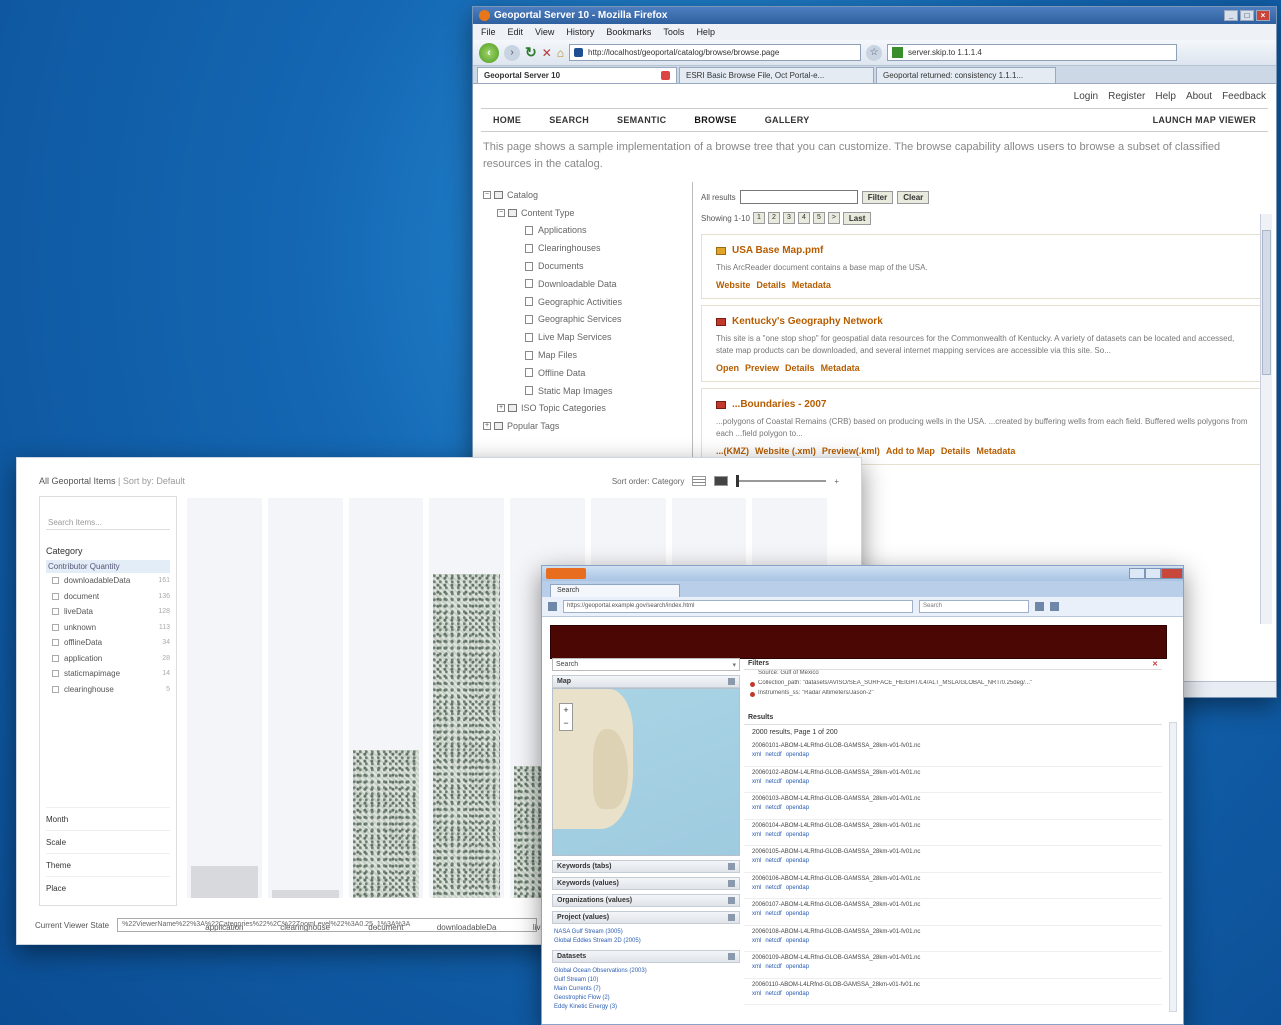  Describe the element at coordinates (507, 120) in the screenshot. I see `nav-home: HOME` at that location.